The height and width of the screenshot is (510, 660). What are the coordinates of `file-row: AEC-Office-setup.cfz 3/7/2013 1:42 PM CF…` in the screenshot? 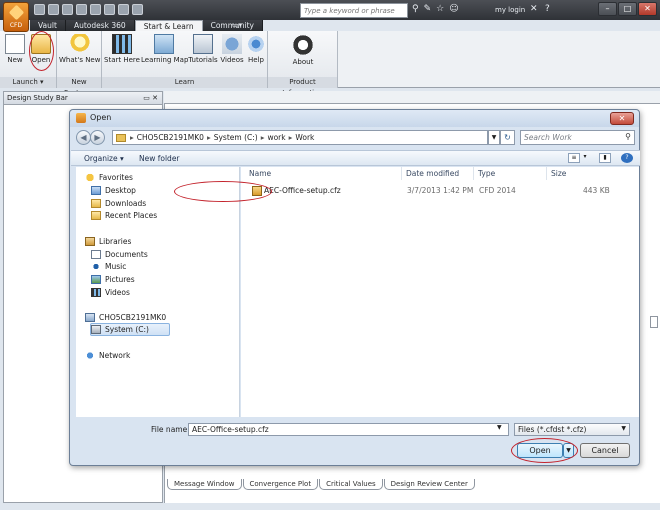 It's located at (440, 190).